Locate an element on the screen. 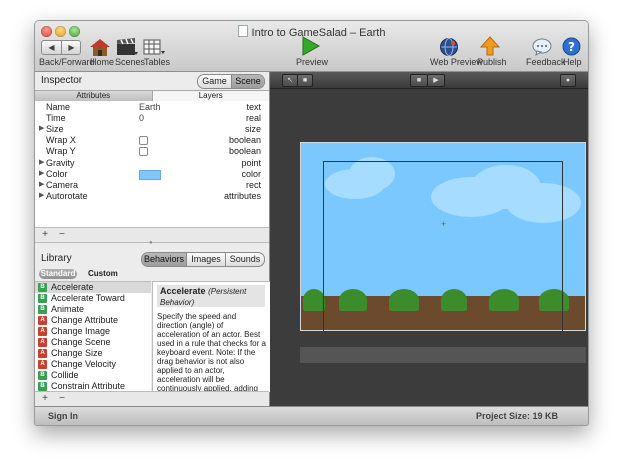  table-icon is located at coordinates (154, 47).